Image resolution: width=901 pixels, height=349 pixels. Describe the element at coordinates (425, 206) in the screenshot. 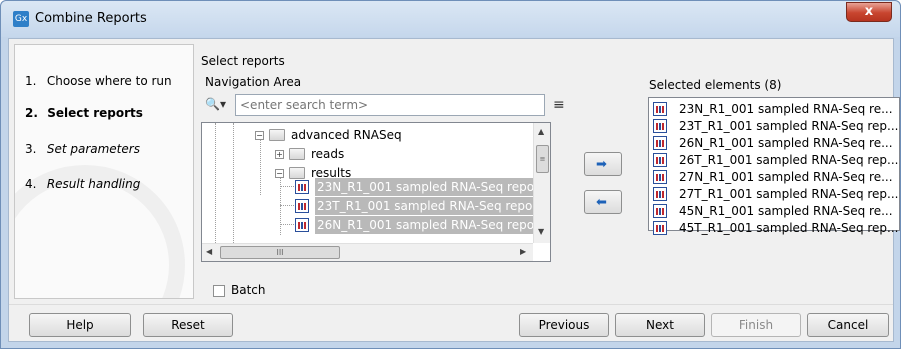

I see `tree-item-label: 23T_R1_001 sampled RNA-Seq repo` at that location.